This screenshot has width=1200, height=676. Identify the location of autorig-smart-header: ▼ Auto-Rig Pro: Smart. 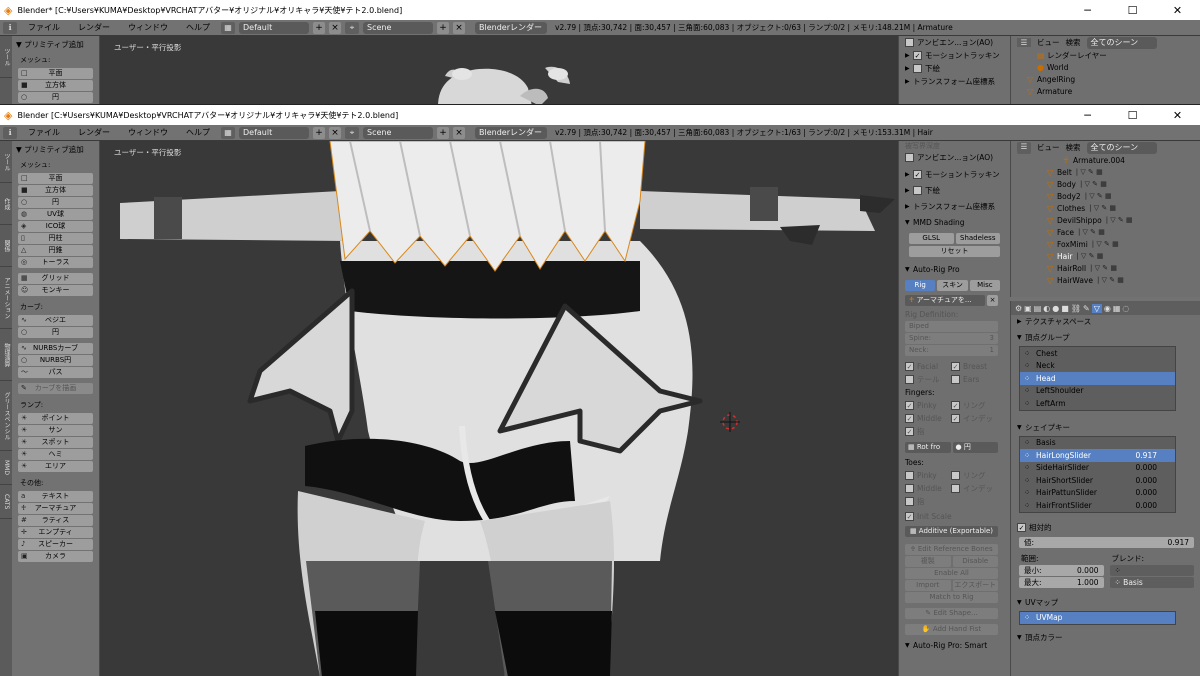
(954, 645).